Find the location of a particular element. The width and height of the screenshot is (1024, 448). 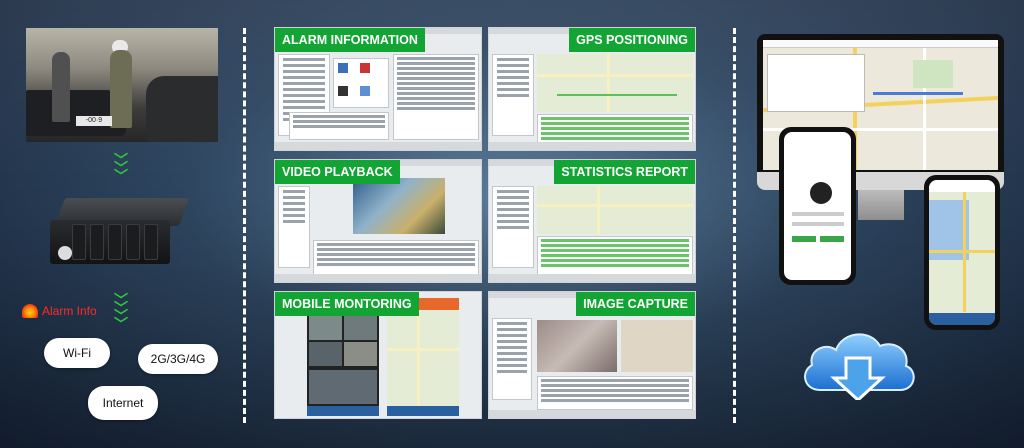

panel-caption: STATISTICS REPORT is located at coordinates (624, 172).